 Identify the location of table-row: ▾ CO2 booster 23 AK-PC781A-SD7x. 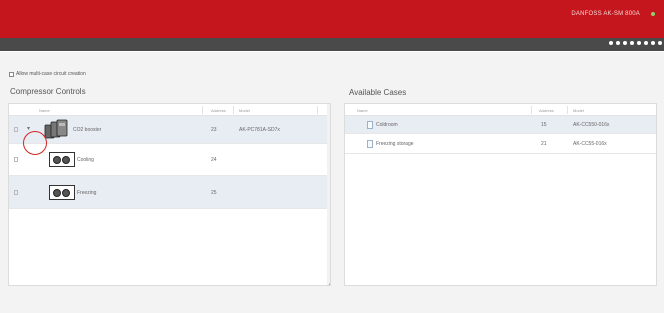
(169, 130).